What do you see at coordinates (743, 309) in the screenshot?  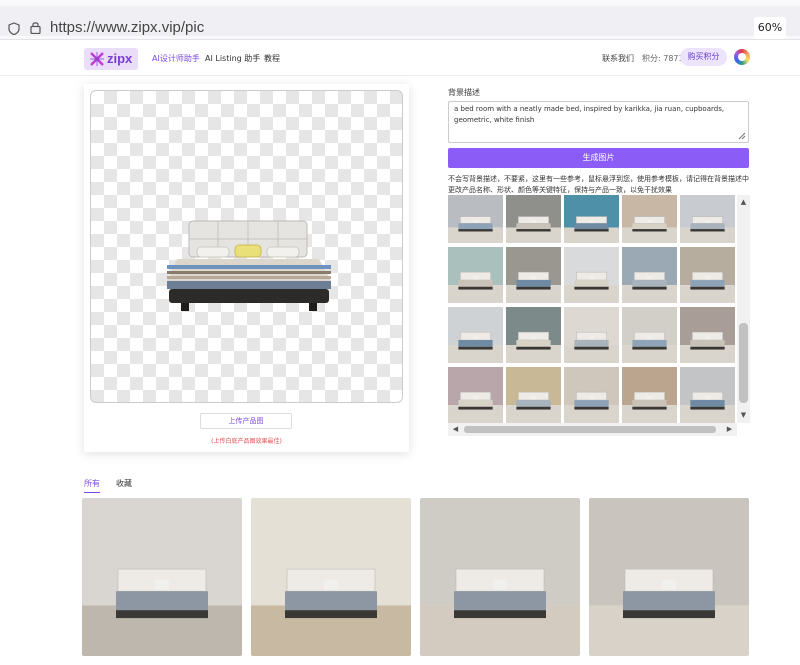 I see `vertical-scrollbar: ▲ ▼` at bounding box center [743, 309].